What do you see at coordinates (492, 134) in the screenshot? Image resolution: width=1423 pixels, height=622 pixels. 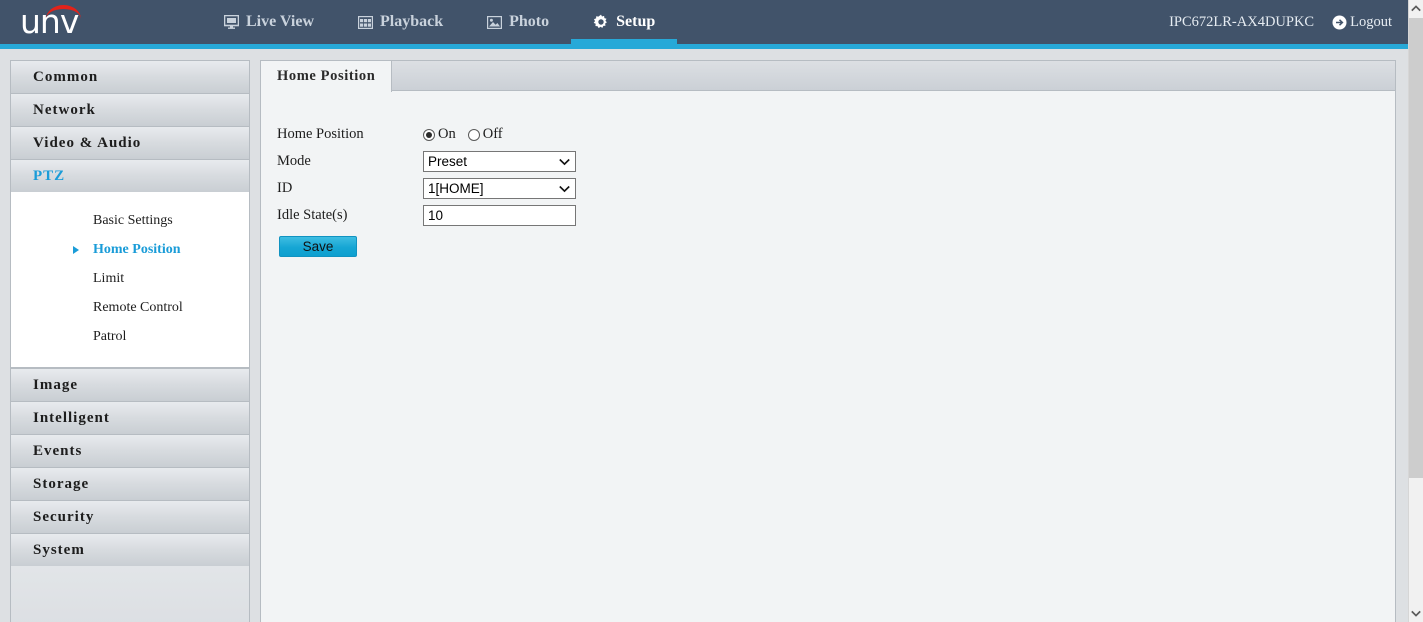 I see `radio-off-label: Off` at bounding box center [492, 134].